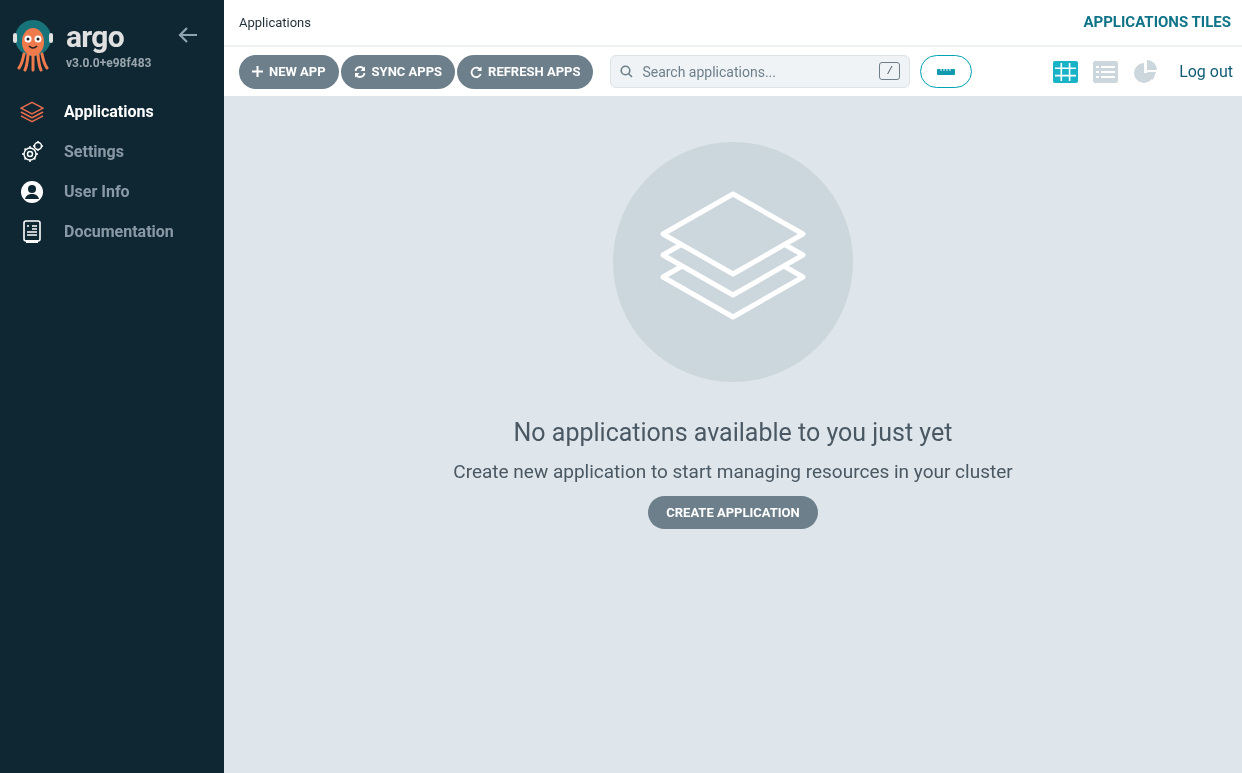  Describe the element at coordinates (112, 232) in the screenshot. I see `sidebar-item: Documentation` at that location.